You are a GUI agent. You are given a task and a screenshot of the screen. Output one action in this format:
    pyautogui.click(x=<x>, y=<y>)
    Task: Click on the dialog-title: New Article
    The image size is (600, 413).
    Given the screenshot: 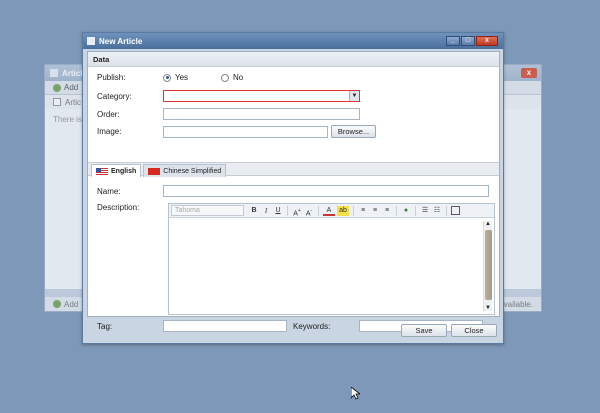 What is the action you would take?
    pyautogui.click(x=121, y=41)
    